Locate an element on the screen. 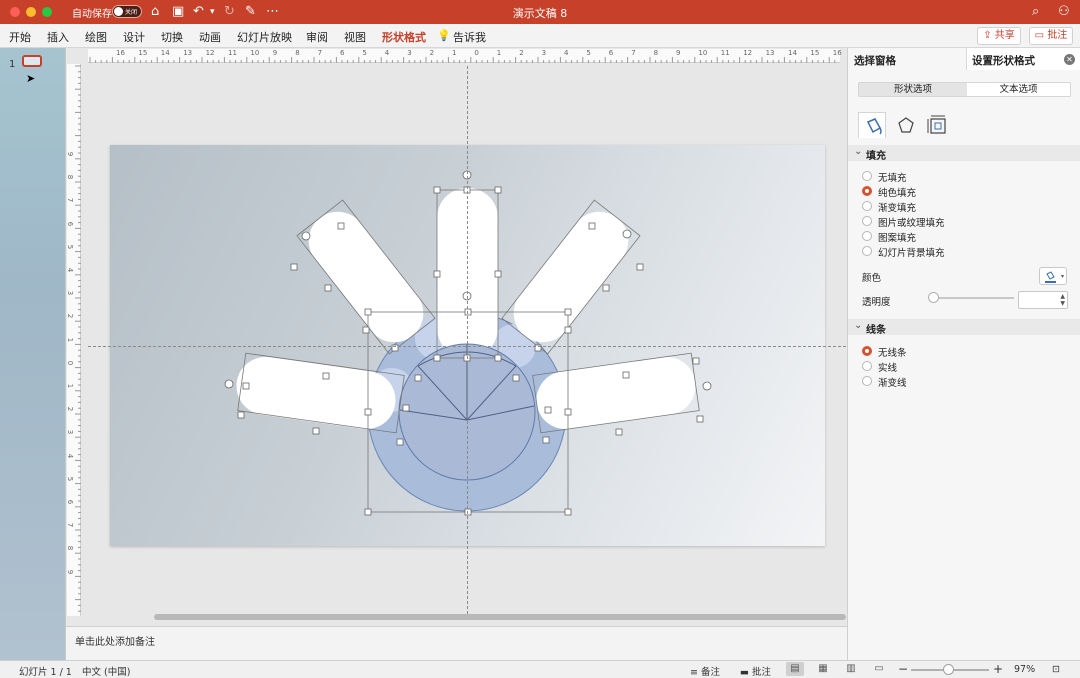 The image size is (1080, 678). fill-section-header: ⌄ 填充 is located at coordinates (964, 153).